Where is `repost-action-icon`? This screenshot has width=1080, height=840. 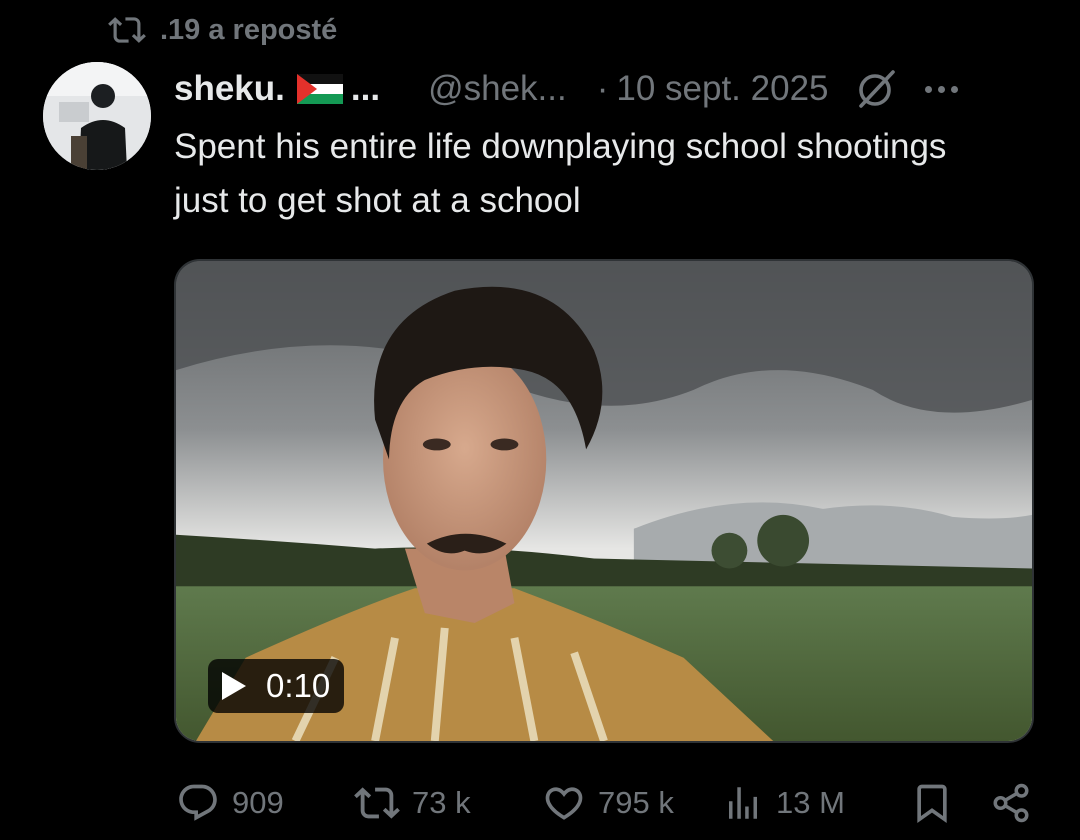 repost-action-icon is located at coordinates (377, 803).